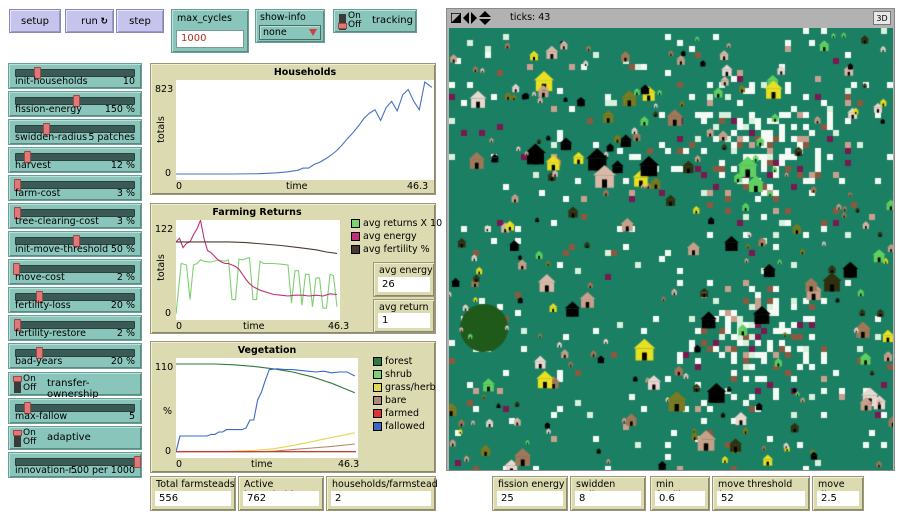  Describe the element at coordinates (75, 104) in the screenshot. I see `slider-fission-energy: fission-energy 150 %` at that location.